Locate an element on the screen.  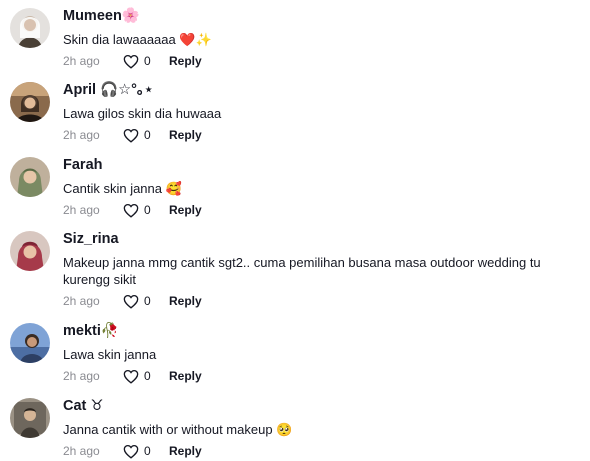
comment-text: Lawa skin janna is located at coordinates (110, 354).